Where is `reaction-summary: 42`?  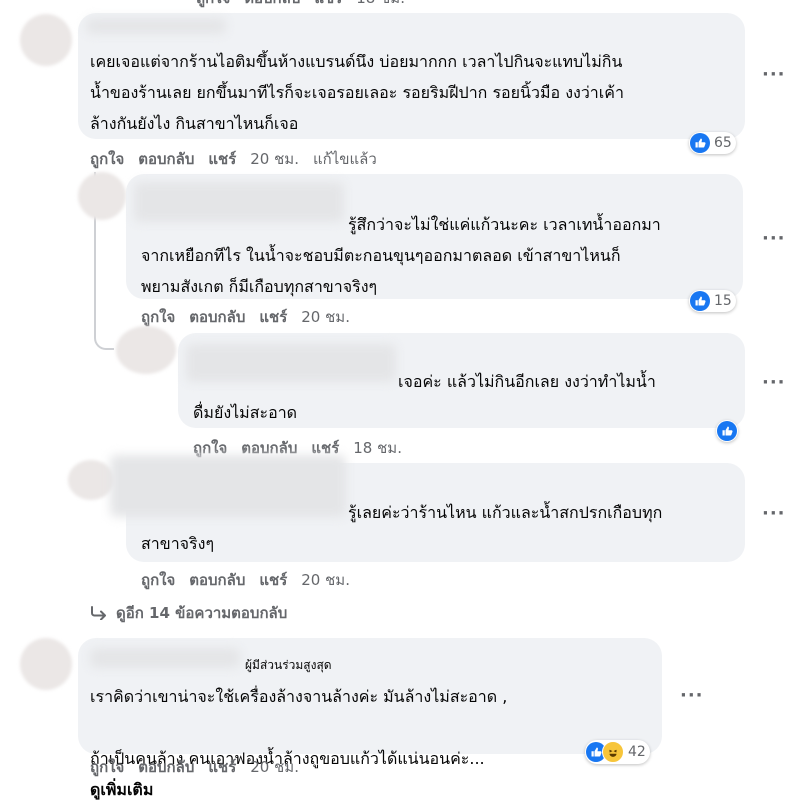
reaction-summary: 42 is located at coordinates (617, 752).